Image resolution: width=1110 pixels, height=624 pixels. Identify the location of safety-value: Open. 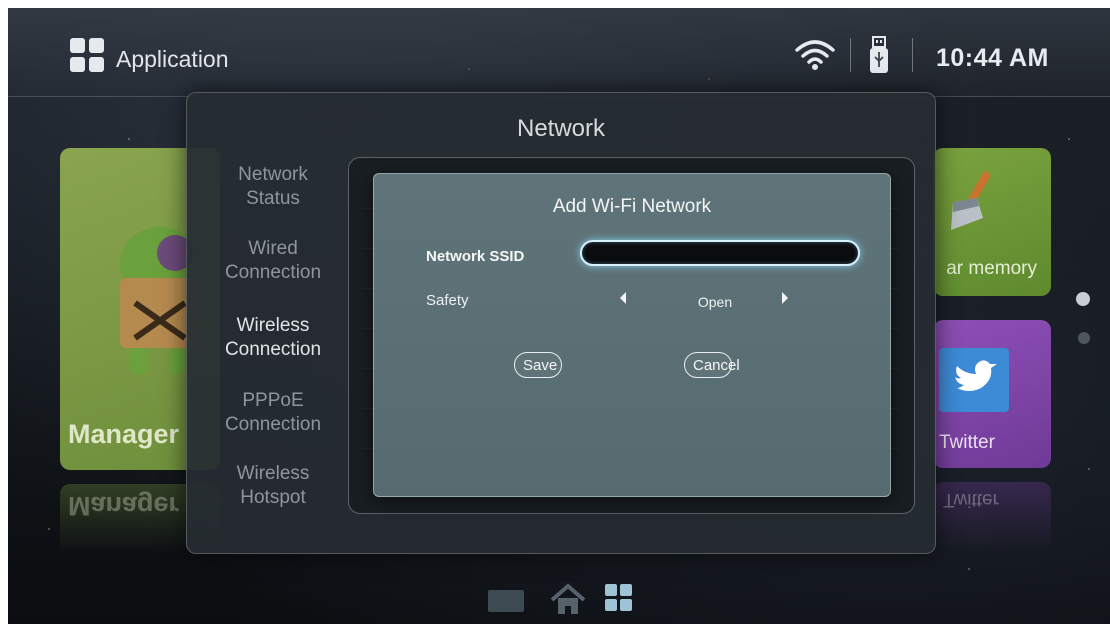
(715, 302).